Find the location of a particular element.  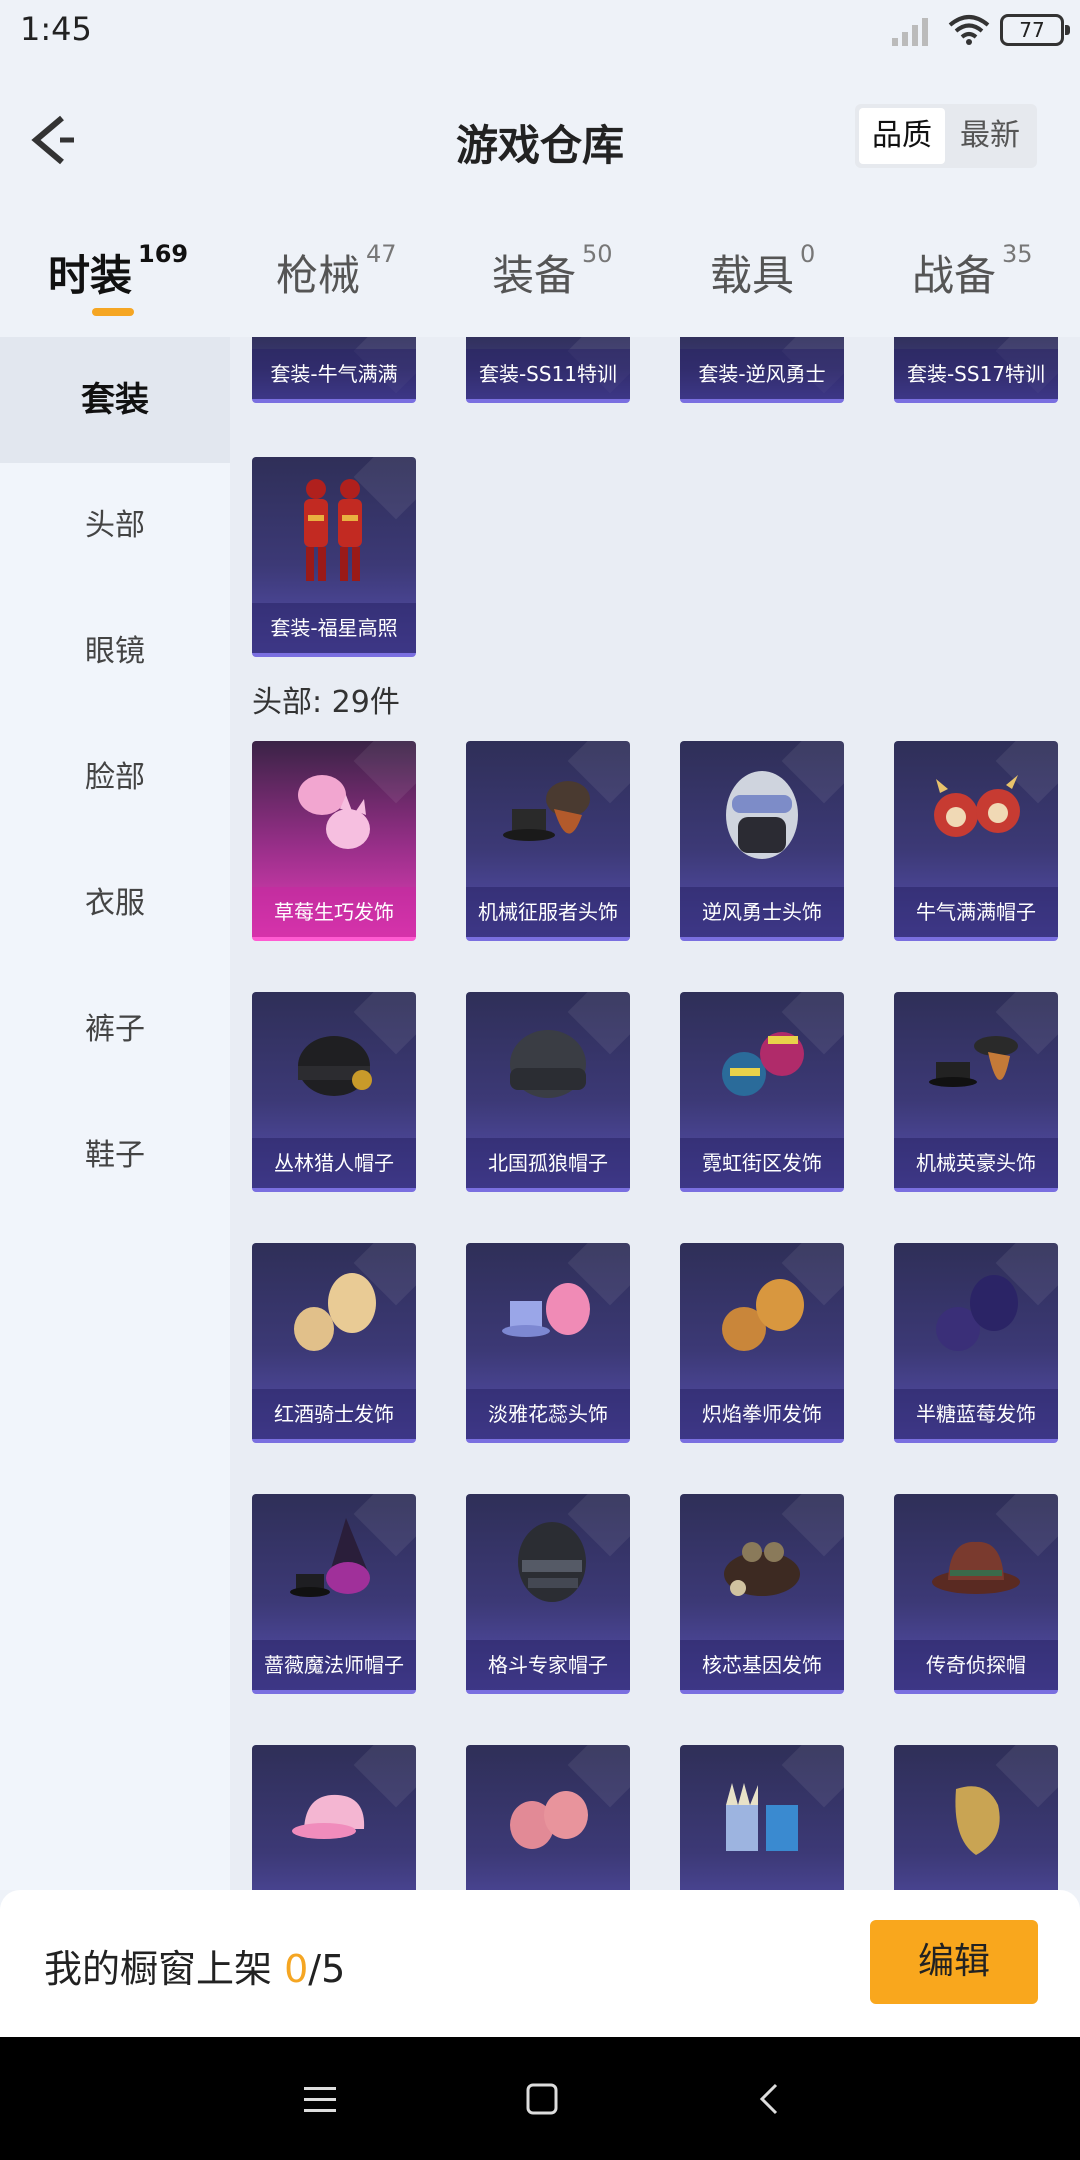

item-label: 霓虹街区发饰 is located at coordinates (762, 1163).